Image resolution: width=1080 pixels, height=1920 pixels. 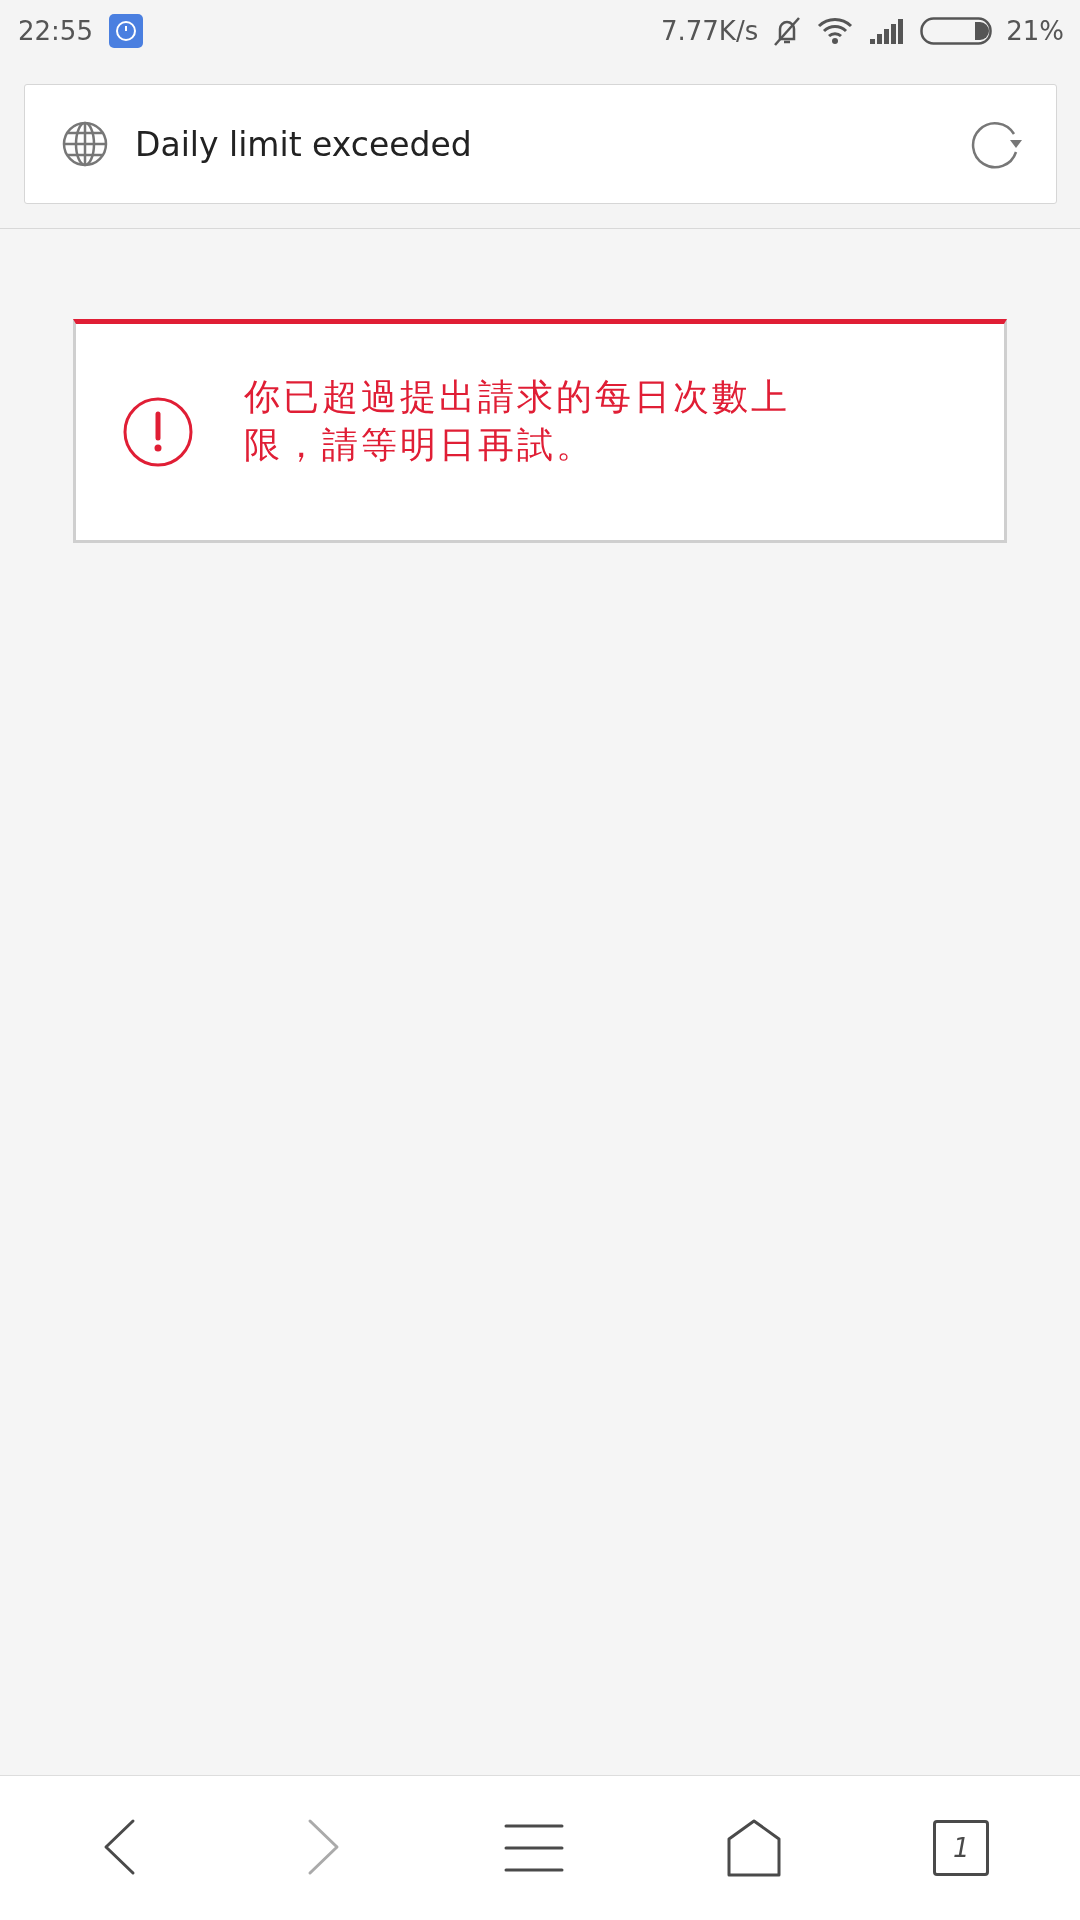 What do you see at coordinates (956, 31) in the screenshot?
I see `battery-icon` at bounding box center [956, 31].